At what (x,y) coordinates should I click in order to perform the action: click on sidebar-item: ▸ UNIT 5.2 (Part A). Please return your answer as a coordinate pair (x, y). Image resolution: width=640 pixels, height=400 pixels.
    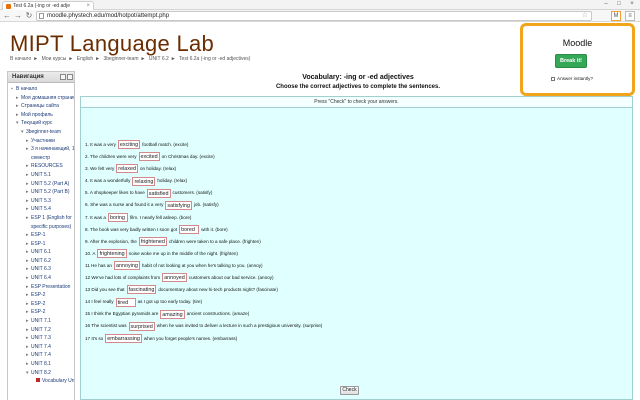
    Looking at the image, I should click on (41, 184).